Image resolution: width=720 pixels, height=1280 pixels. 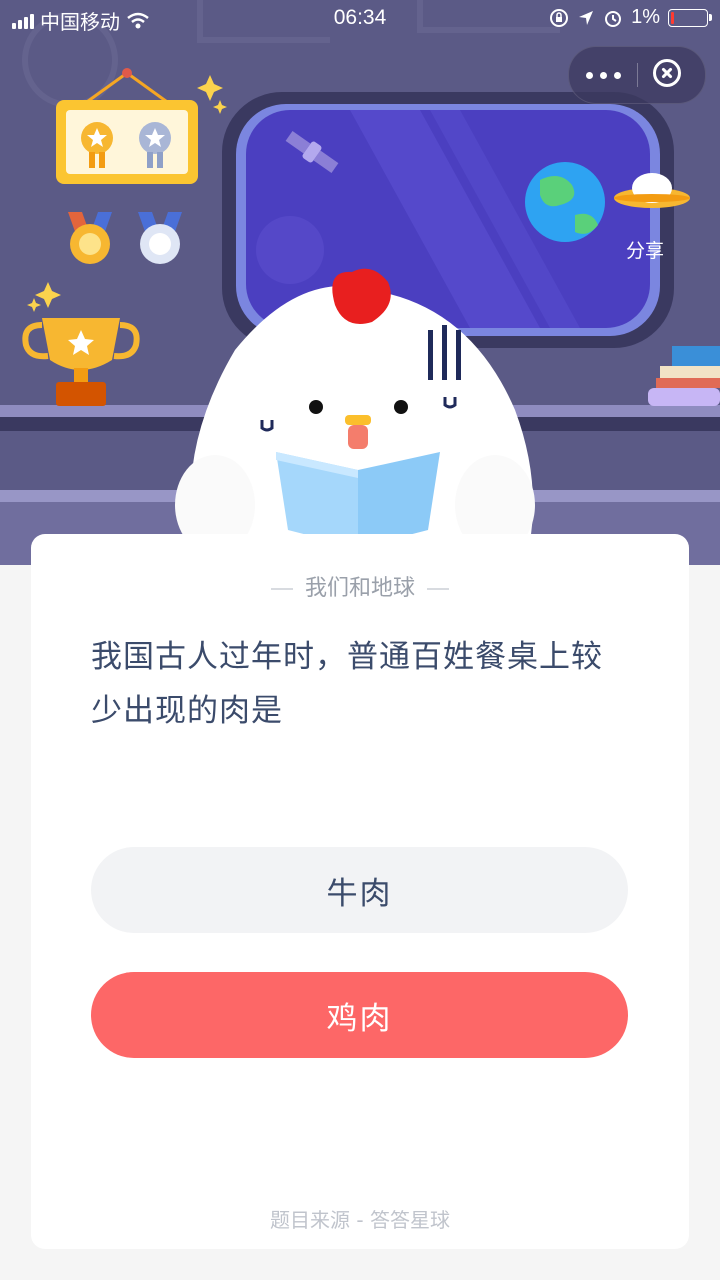 I want to click on share-button: 分享, so click(x=645, y=249).